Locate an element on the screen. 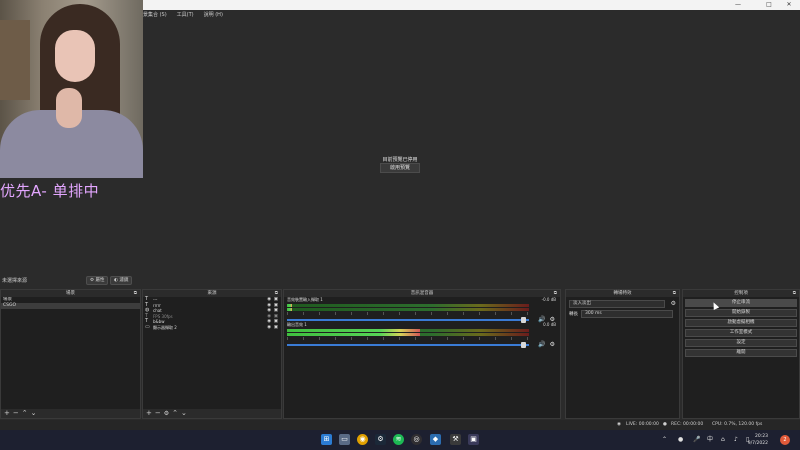 The image size is (800, 450). scenes-footer: + − ⌃ ⌄ is located at coordinates (70, 413).